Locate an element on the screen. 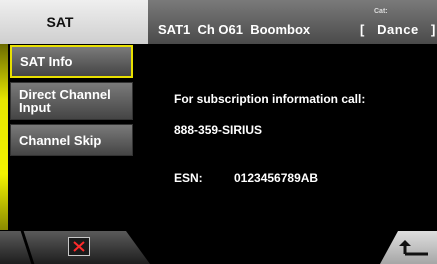 This screenshot has height=264, width=437. close-x-icon is located at coordinates (79, 246).